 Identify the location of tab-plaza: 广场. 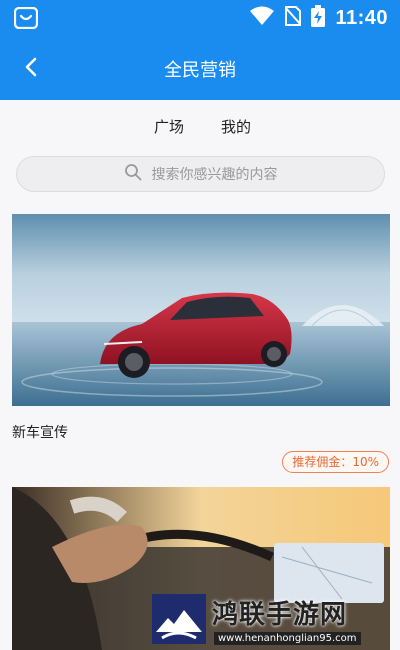
(169, 126).